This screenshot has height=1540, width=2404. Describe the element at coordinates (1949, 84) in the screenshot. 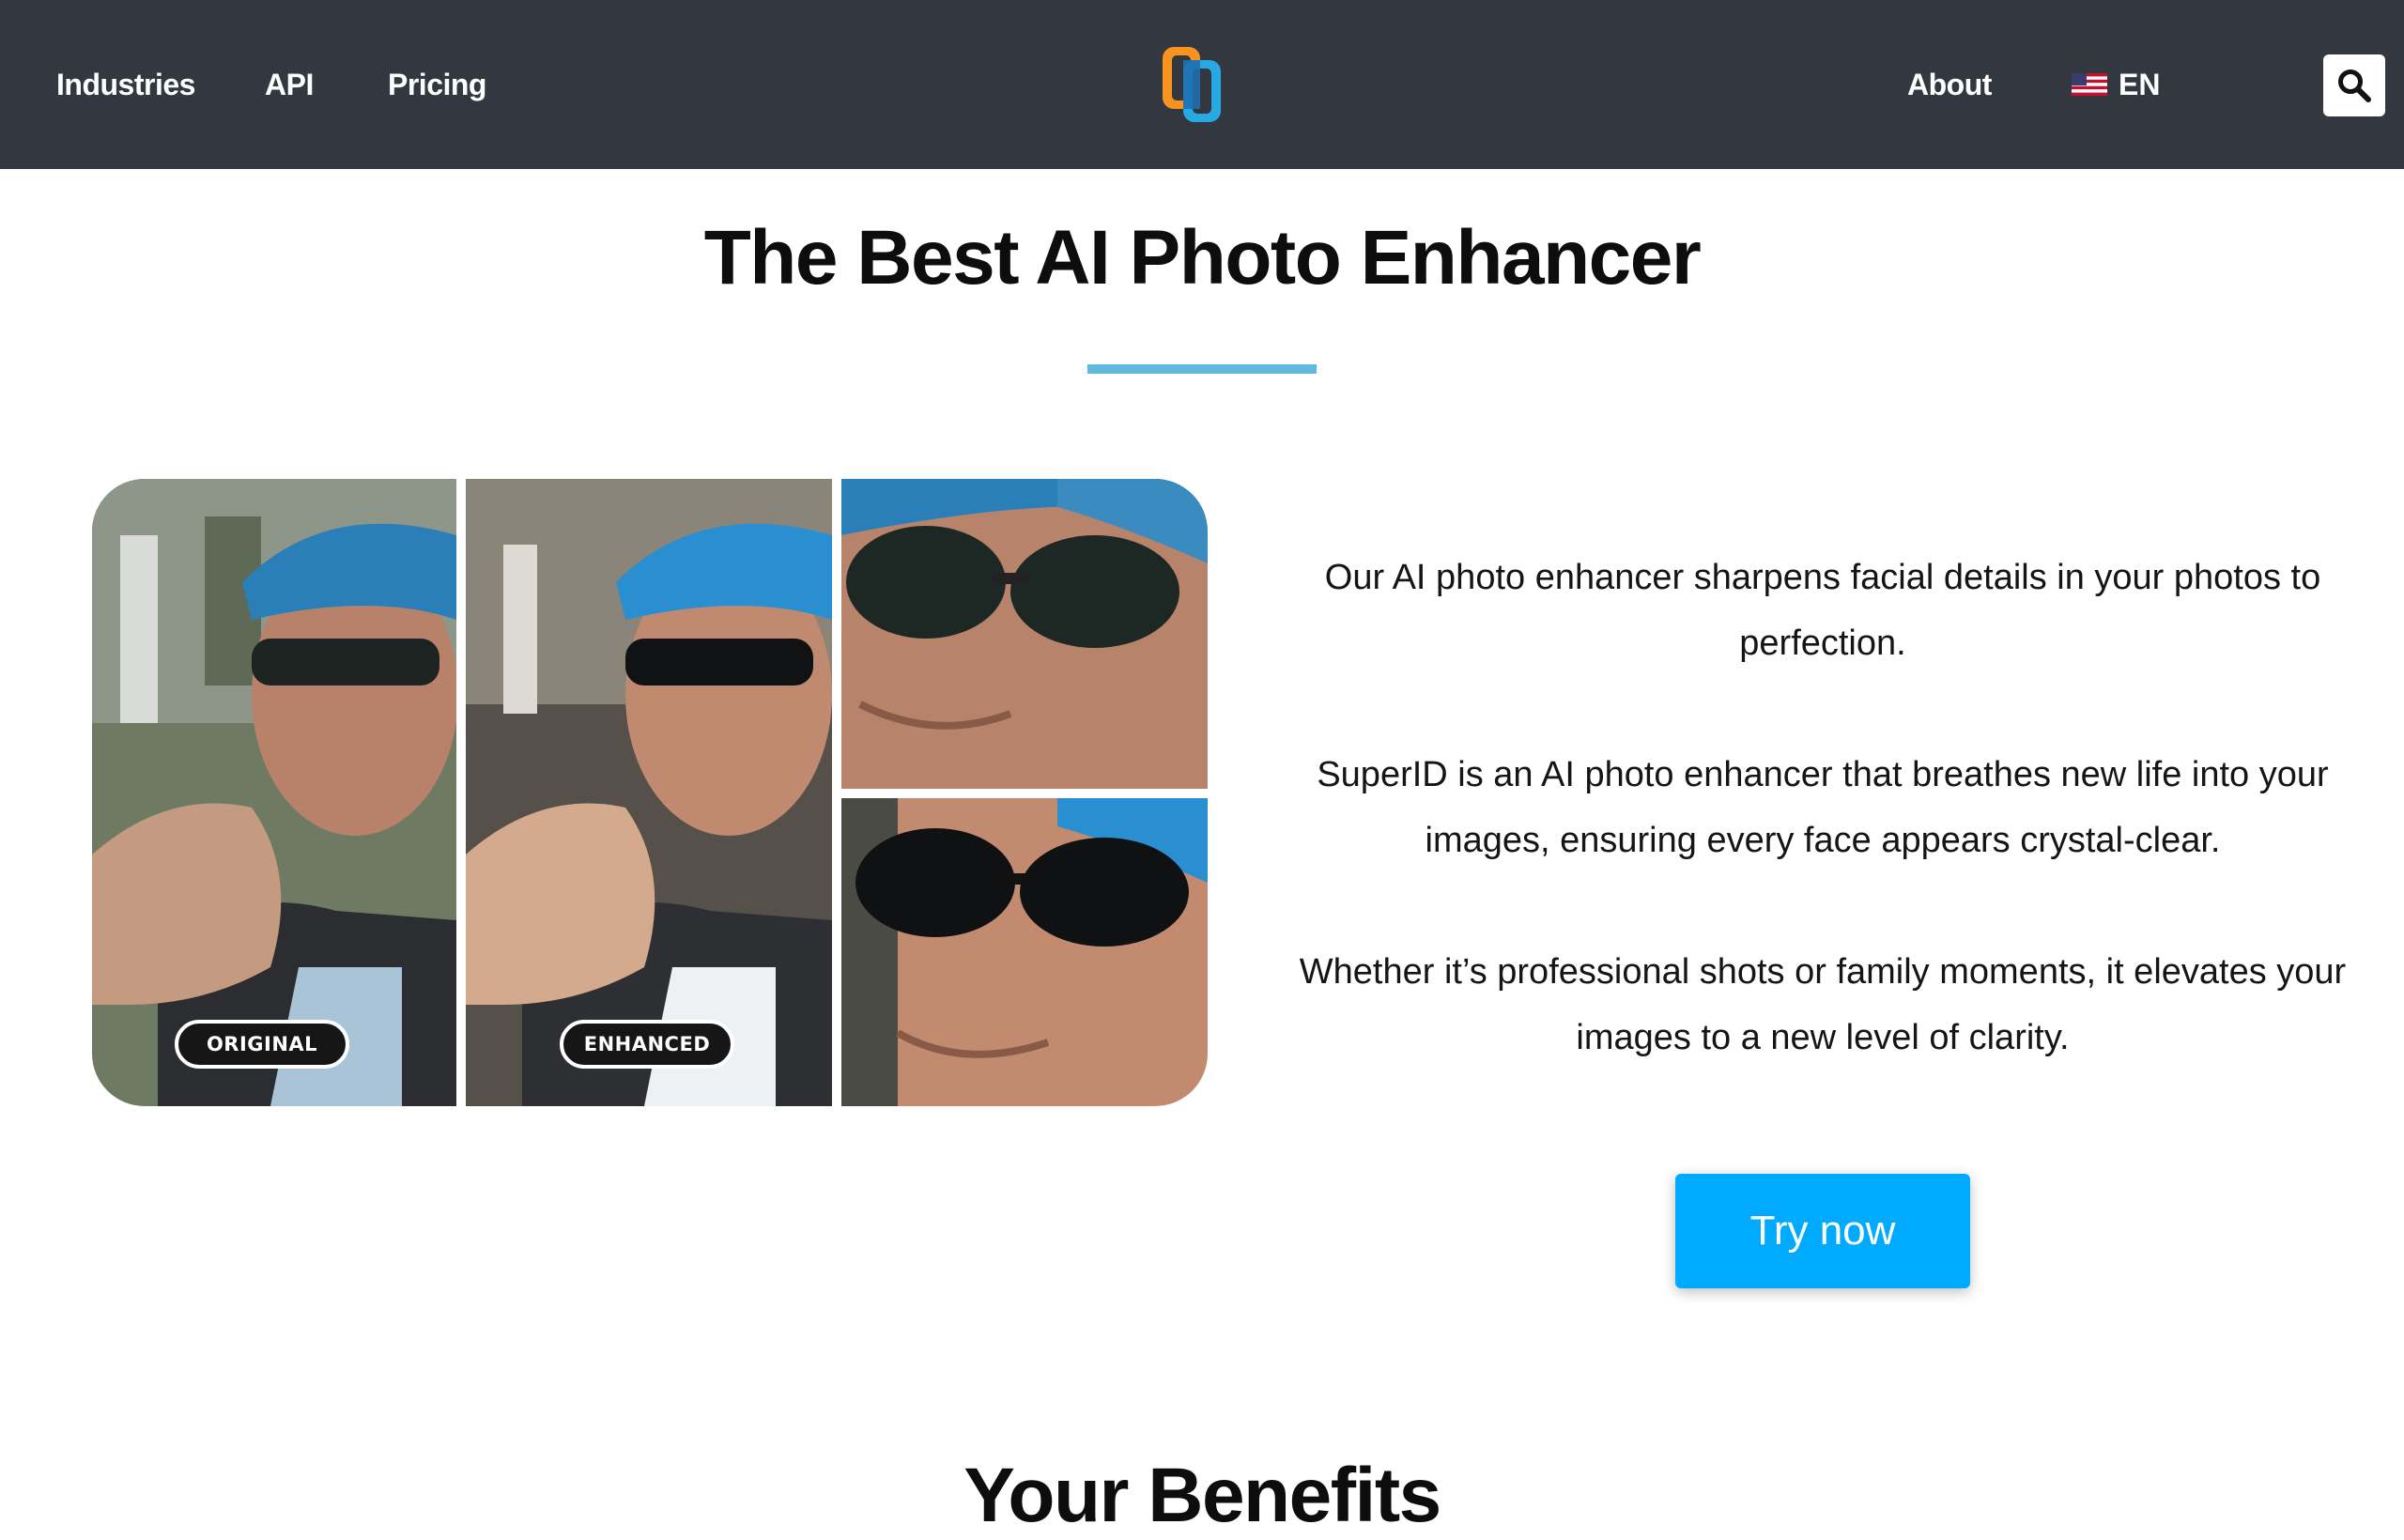

I see `nav-about-link: About` at that location.